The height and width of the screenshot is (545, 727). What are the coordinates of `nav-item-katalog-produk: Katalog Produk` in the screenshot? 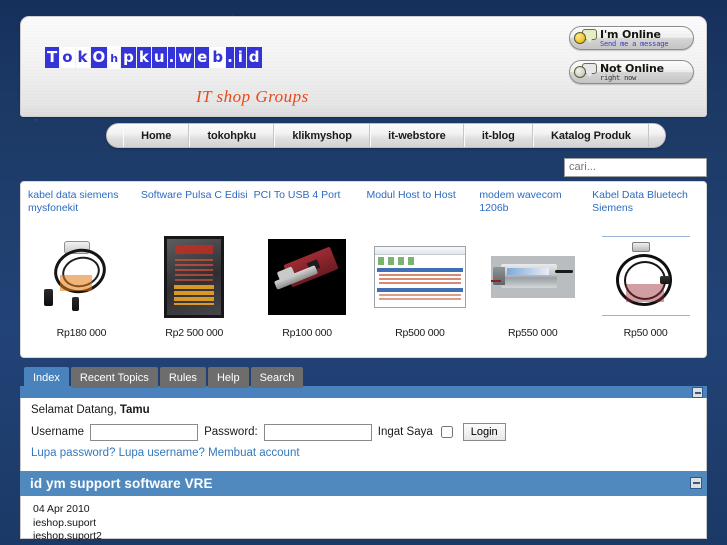 It's located at (590, 135).